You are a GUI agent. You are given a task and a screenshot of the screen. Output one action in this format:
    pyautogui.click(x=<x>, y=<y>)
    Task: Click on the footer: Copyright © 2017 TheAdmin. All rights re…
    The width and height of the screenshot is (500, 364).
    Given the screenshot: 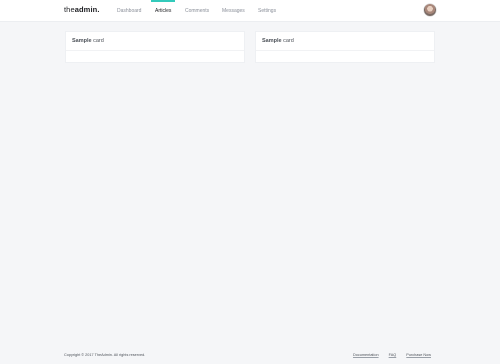 What is the action you would take?
    pyautogui.click(x=250, y=354)
    